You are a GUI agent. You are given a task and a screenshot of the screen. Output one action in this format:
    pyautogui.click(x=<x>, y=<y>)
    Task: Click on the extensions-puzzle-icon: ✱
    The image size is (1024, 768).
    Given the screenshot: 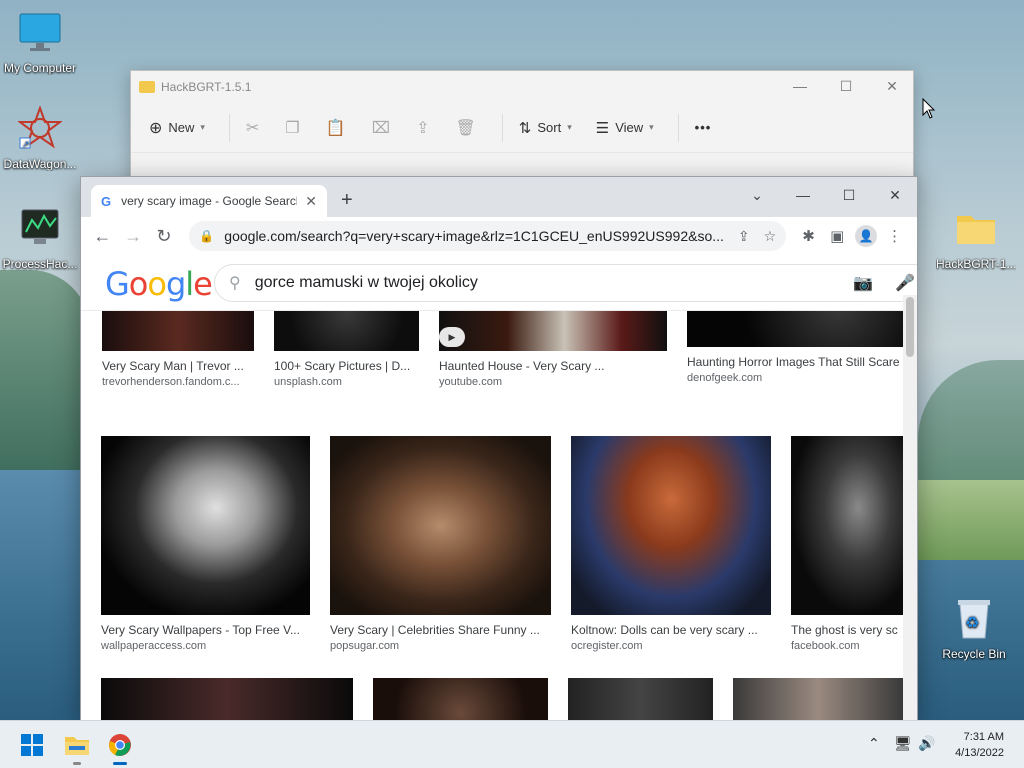 What is the action you would take?
    pyautogui.click(x=808, y=236)
    